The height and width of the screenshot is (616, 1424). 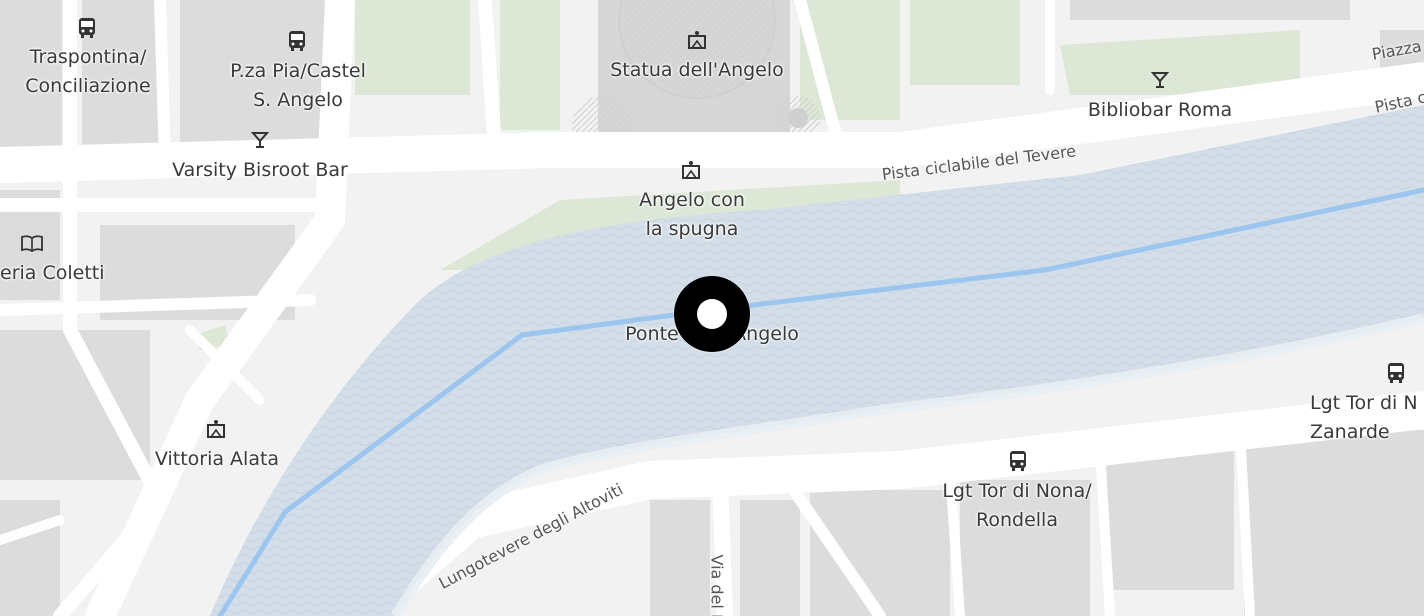 What do you see at coordinates (70, 273) in the screenshot?
I see `poi-label-libreria: eria Coletti` at bounding box center [70, 273].